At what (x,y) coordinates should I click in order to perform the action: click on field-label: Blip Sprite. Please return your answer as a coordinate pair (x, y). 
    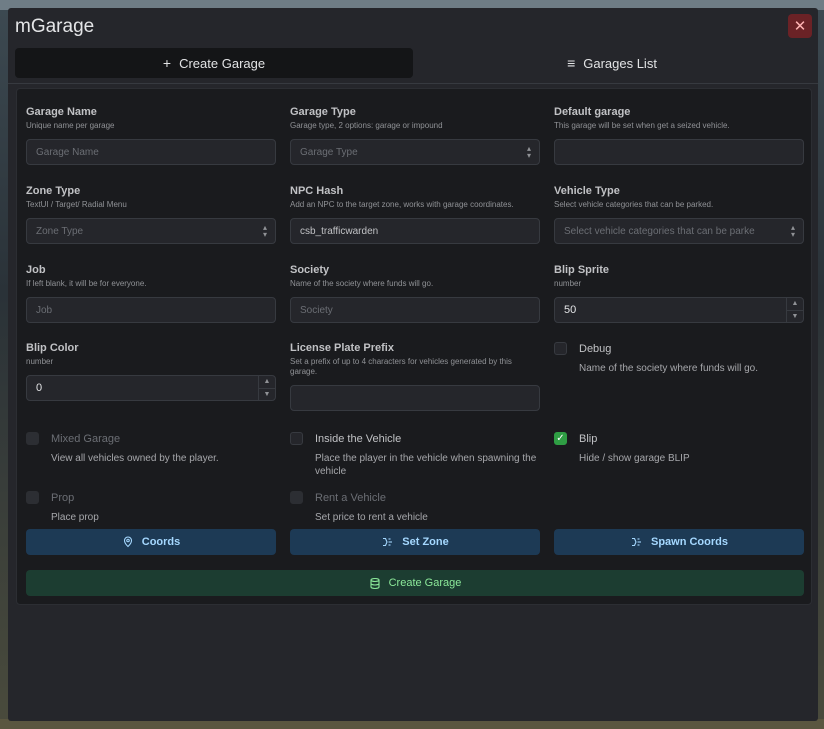
    Looking at the image, I should click on (582, 270).